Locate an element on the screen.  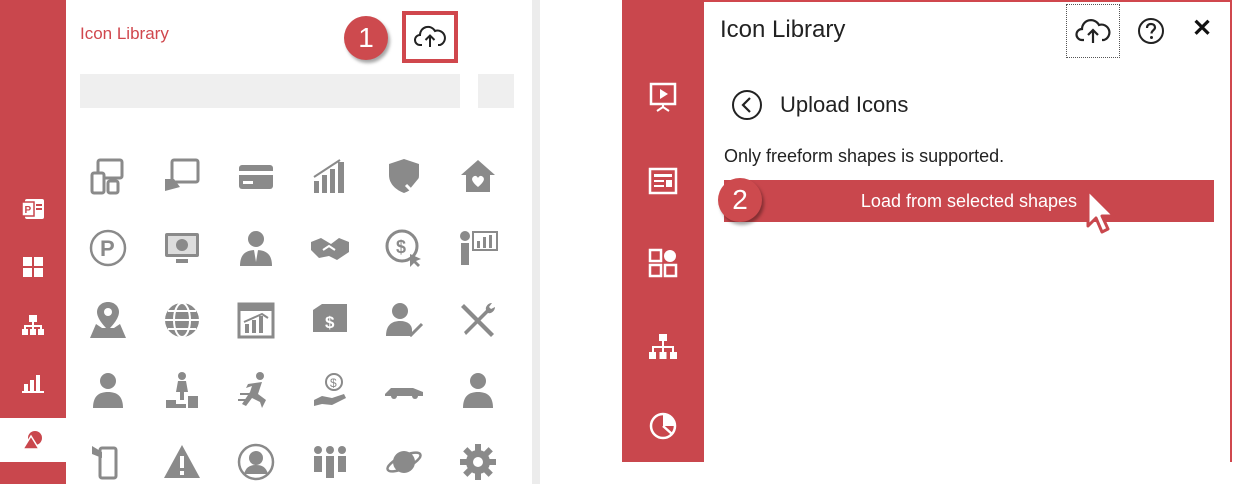
user-icon is located at coordinates (108, 390).